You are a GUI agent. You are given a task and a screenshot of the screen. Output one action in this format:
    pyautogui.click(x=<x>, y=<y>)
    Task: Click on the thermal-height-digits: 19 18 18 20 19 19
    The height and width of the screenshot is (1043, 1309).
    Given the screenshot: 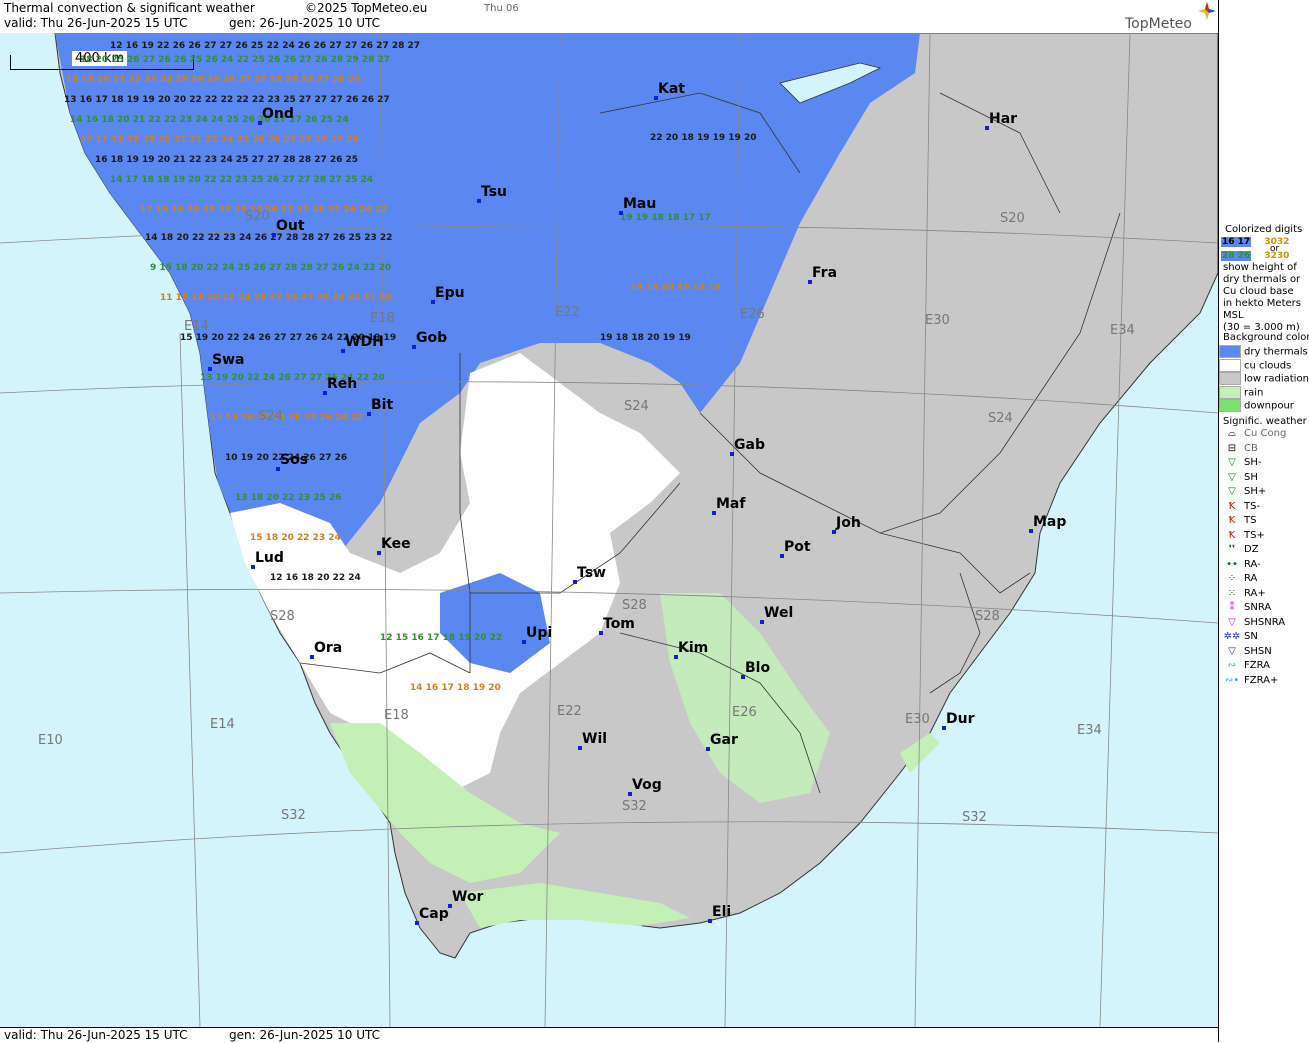 What is the action you would take?
    pyautogui.click(x=645, y=338)
    